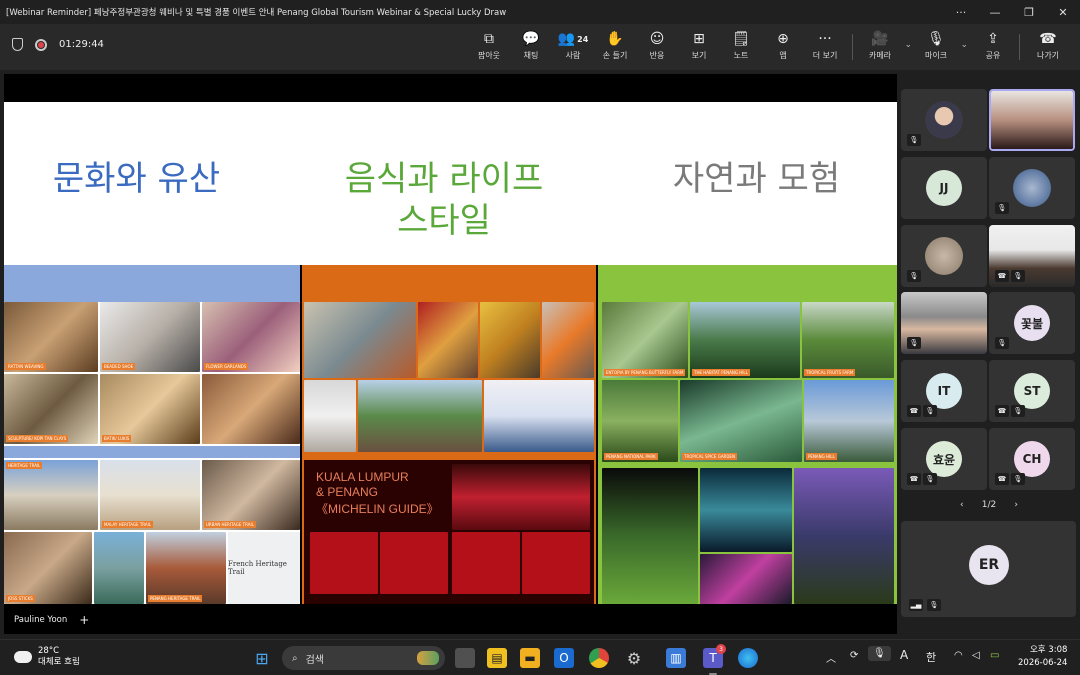 The height and width of the screenshot is (675, 1080). Describe the element at coordinates (849, 421) in the screenshot. I see `nature-photo: PENANG HILL` at that location.